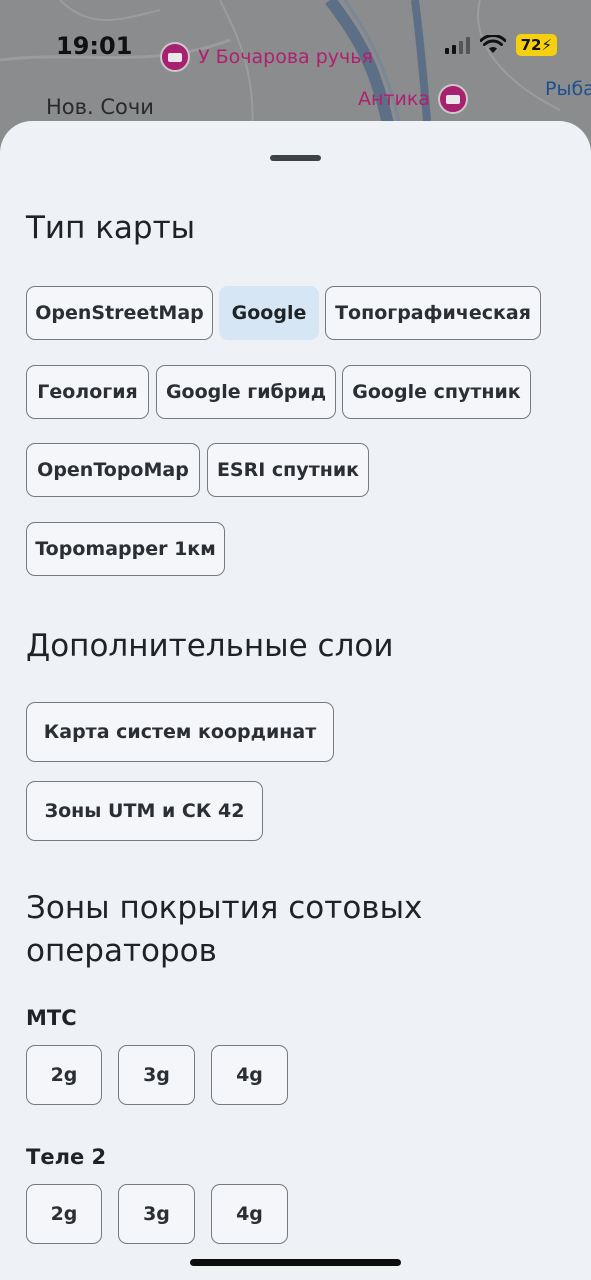  What do you see at coordinates (568, 89) in the screenshot?
I see `map-edge-label: Рыба` at bounding box center [568, 89].